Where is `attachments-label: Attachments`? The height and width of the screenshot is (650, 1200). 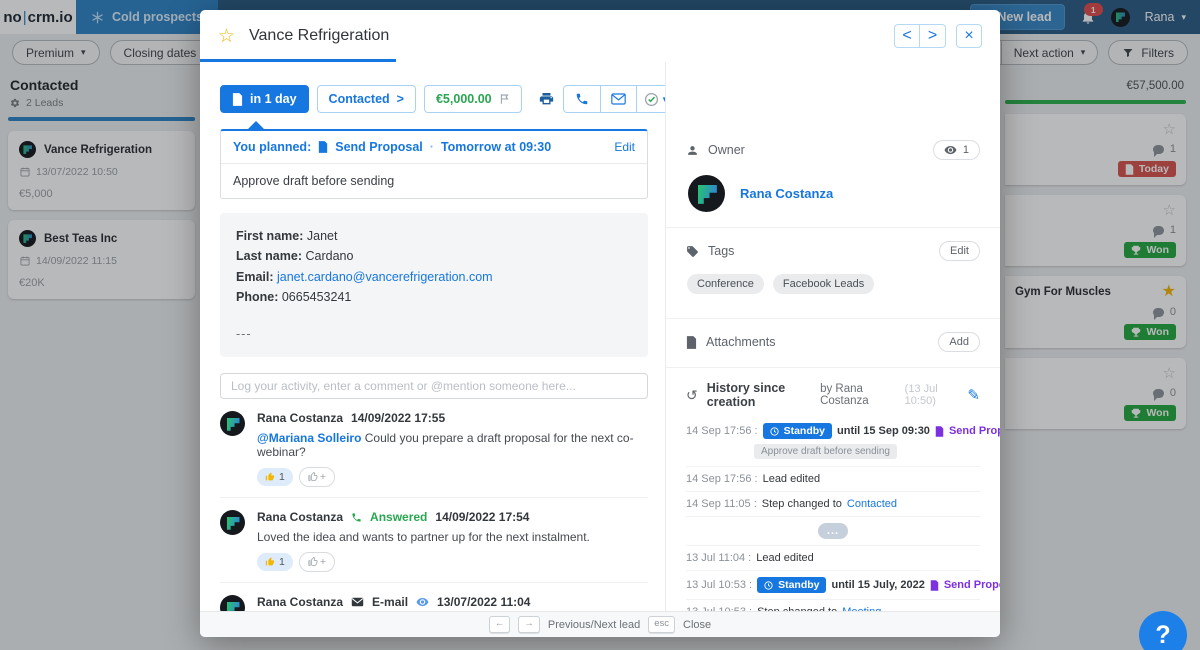 attachments-label: Attachments is located at coordinates (741, 342).